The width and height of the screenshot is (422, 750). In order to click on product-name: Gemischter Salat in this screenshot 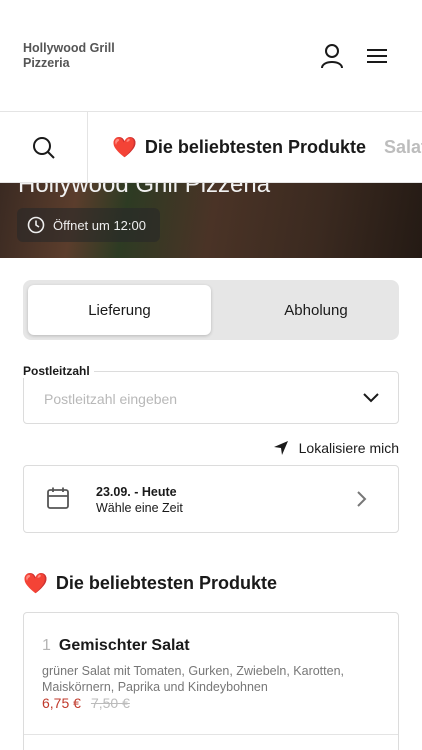, I will do `click(124, 645)`.